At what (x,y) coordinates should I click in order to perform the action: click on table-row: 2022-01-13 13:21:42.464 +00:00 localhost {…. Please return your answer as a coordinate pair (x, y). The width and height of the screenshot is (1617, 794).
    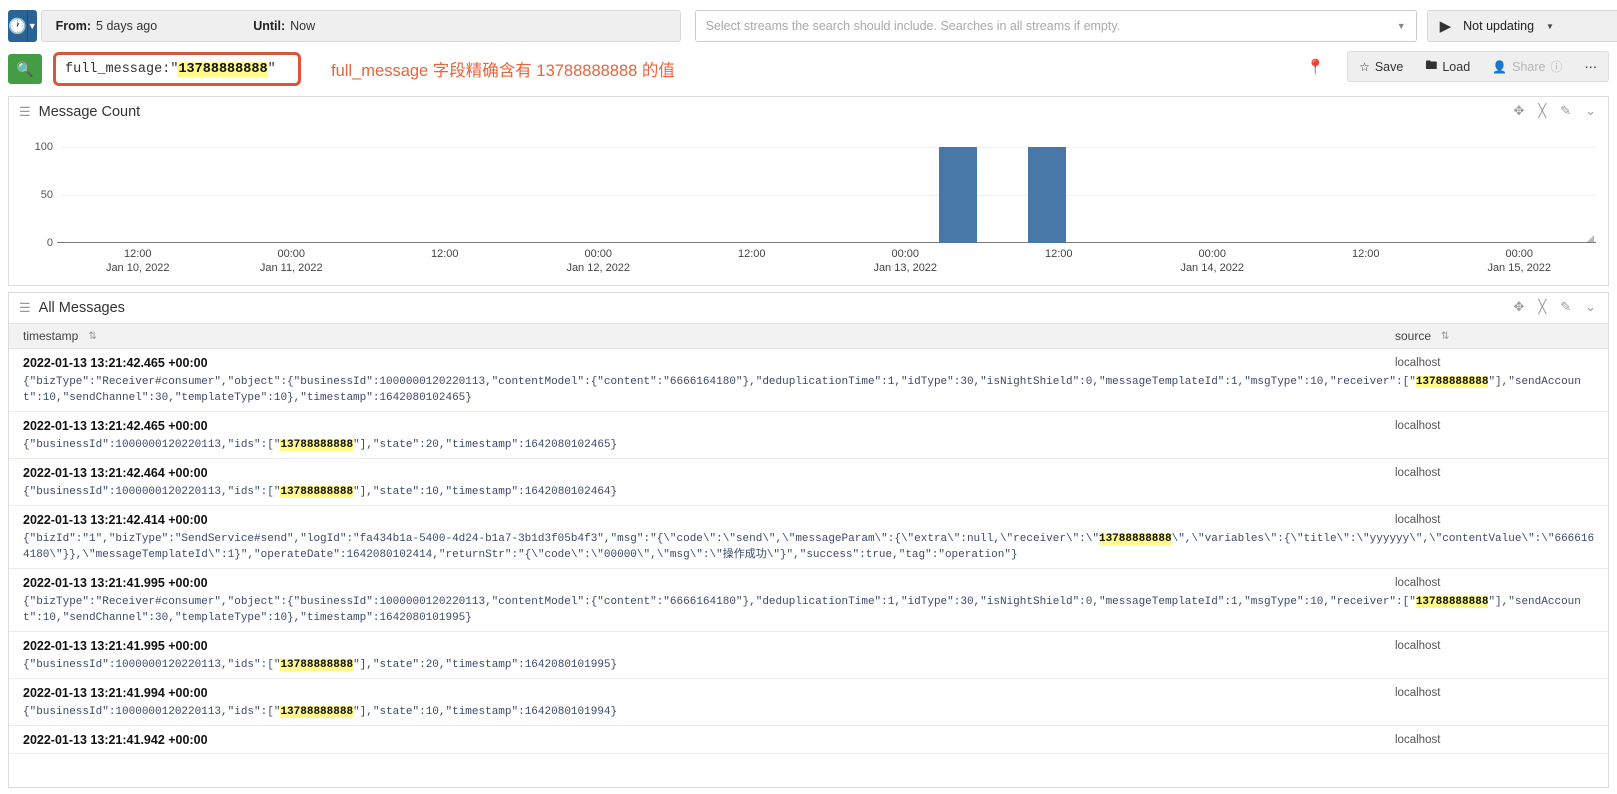
    Looking at the image, I should click on (808, 482).